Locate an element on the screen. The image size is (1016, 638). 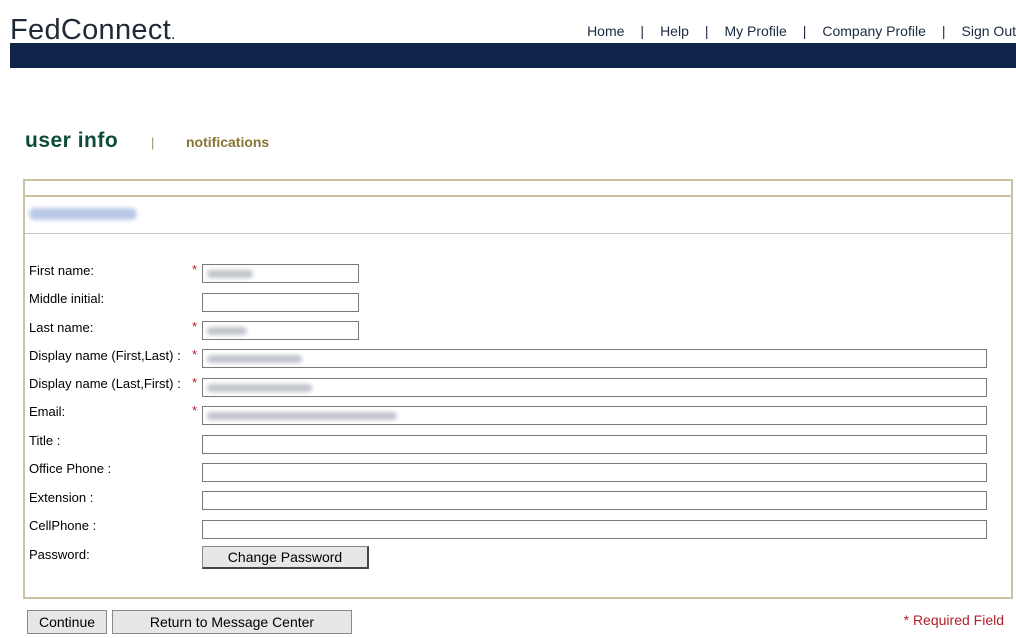
tab-user-info: user info is located at coordinates (71, 141).